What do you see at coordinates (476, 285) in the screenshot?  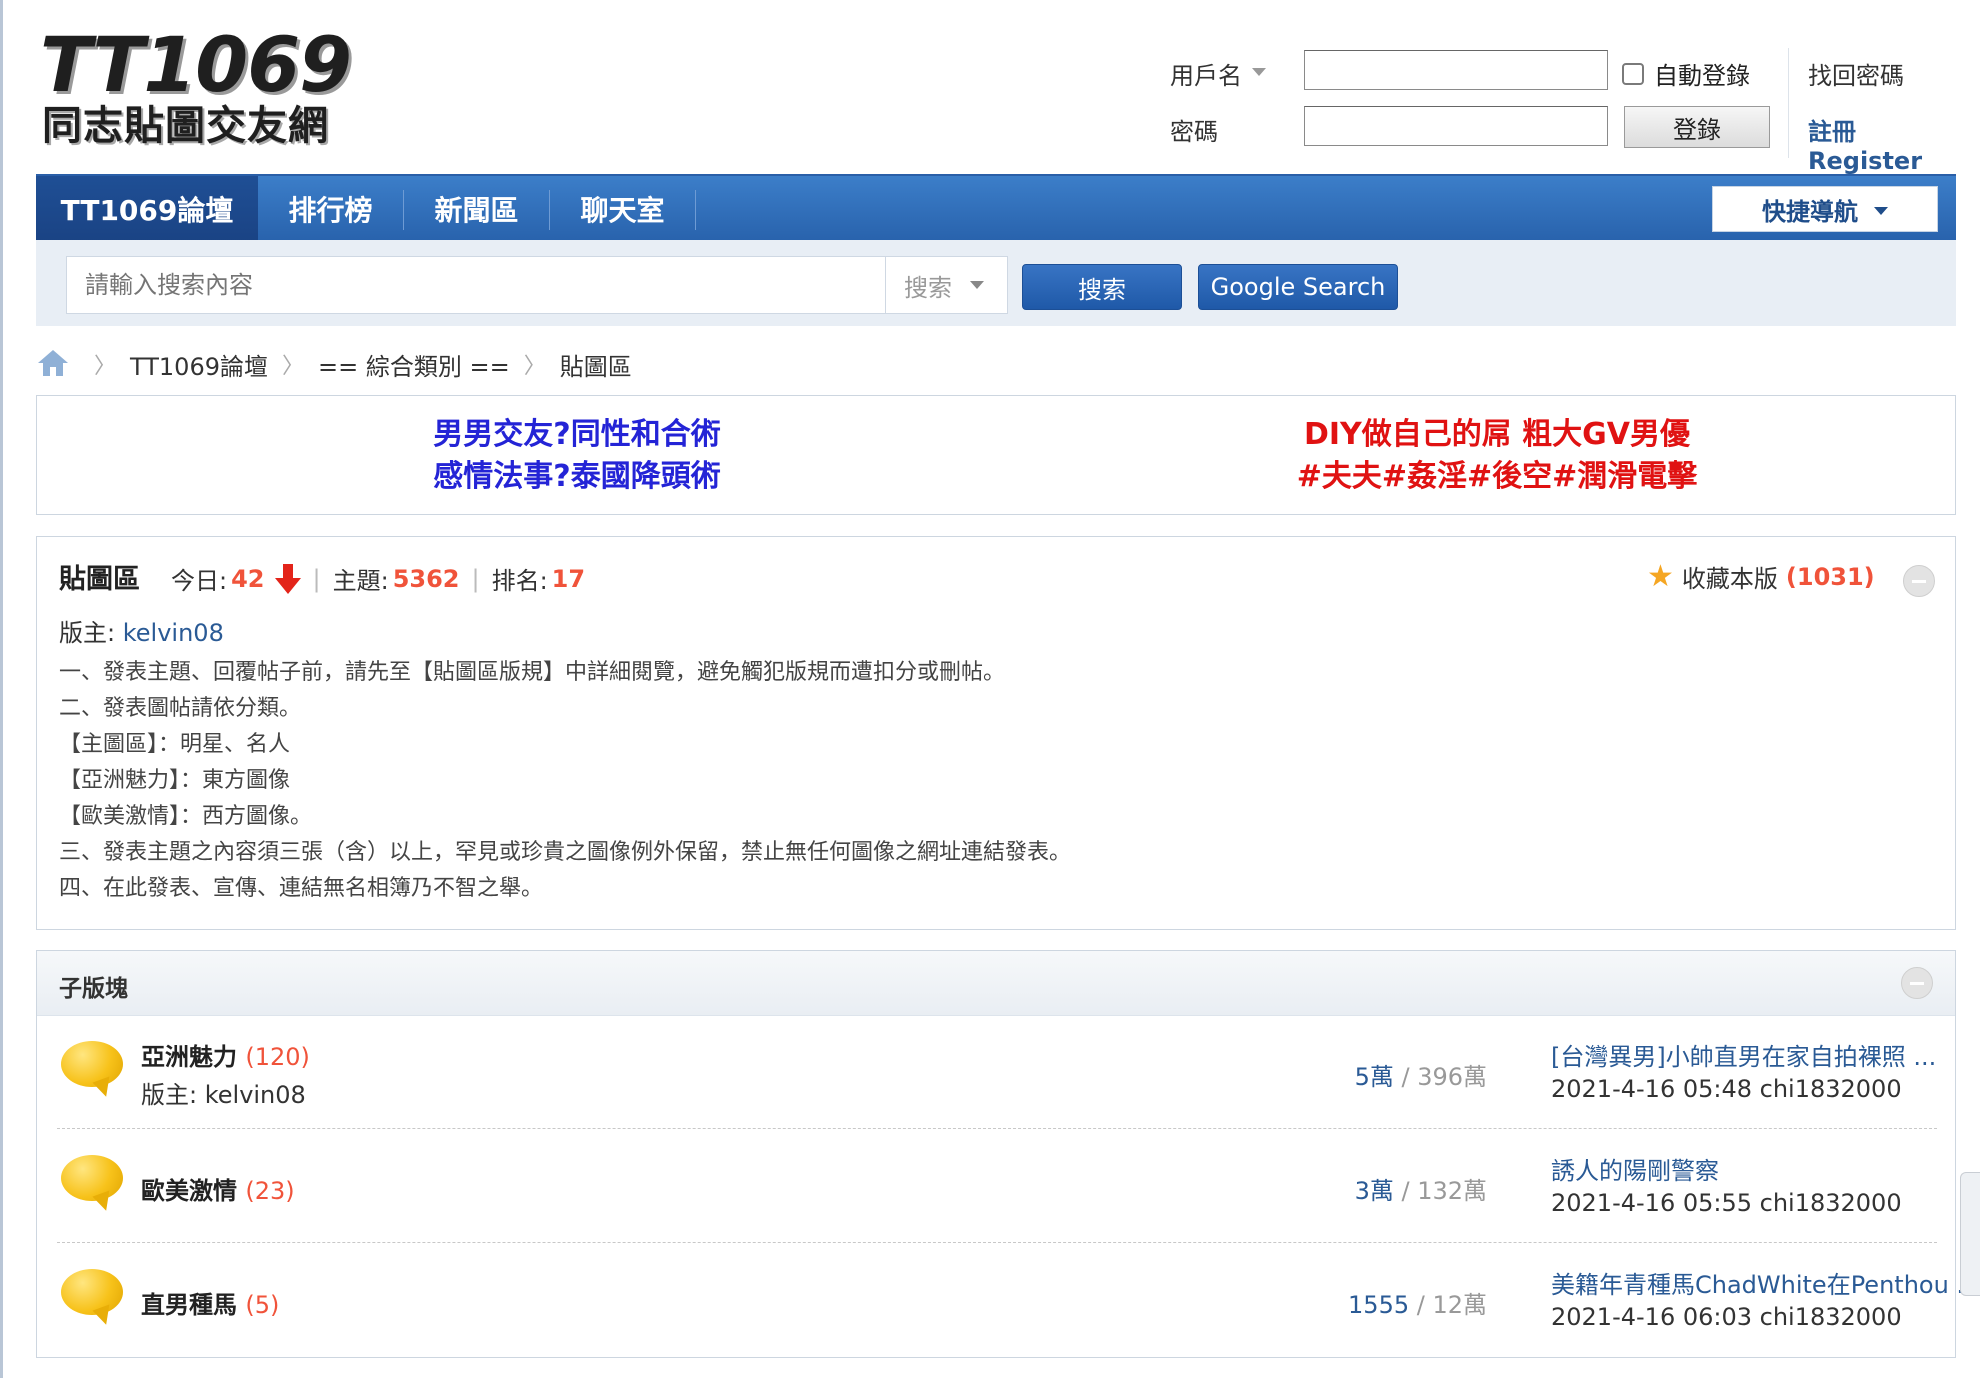 I see `search-input` at bounding box center [476, 285].